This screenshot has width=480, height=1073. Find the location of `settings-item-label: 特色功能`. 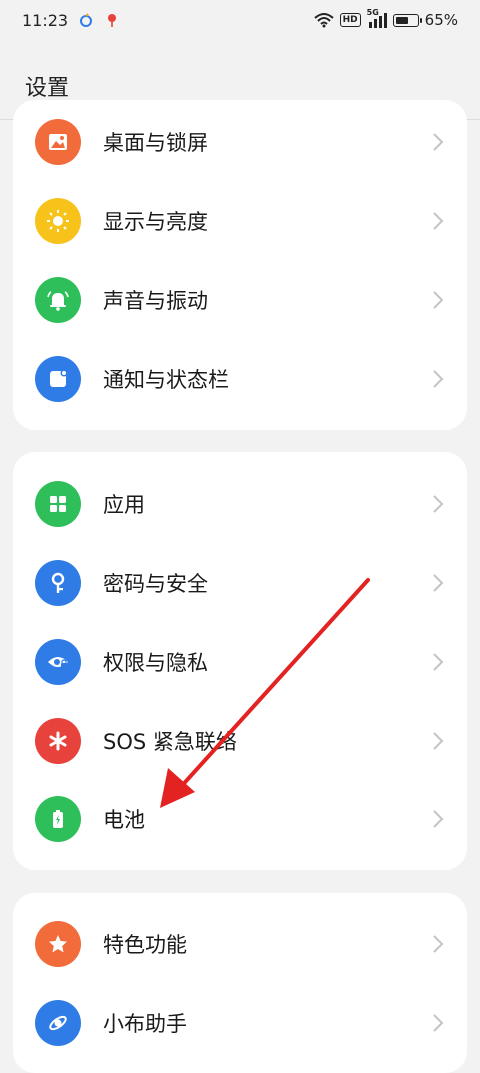

settings-item-label: 特色功能 is located at coordinates (145, 945).